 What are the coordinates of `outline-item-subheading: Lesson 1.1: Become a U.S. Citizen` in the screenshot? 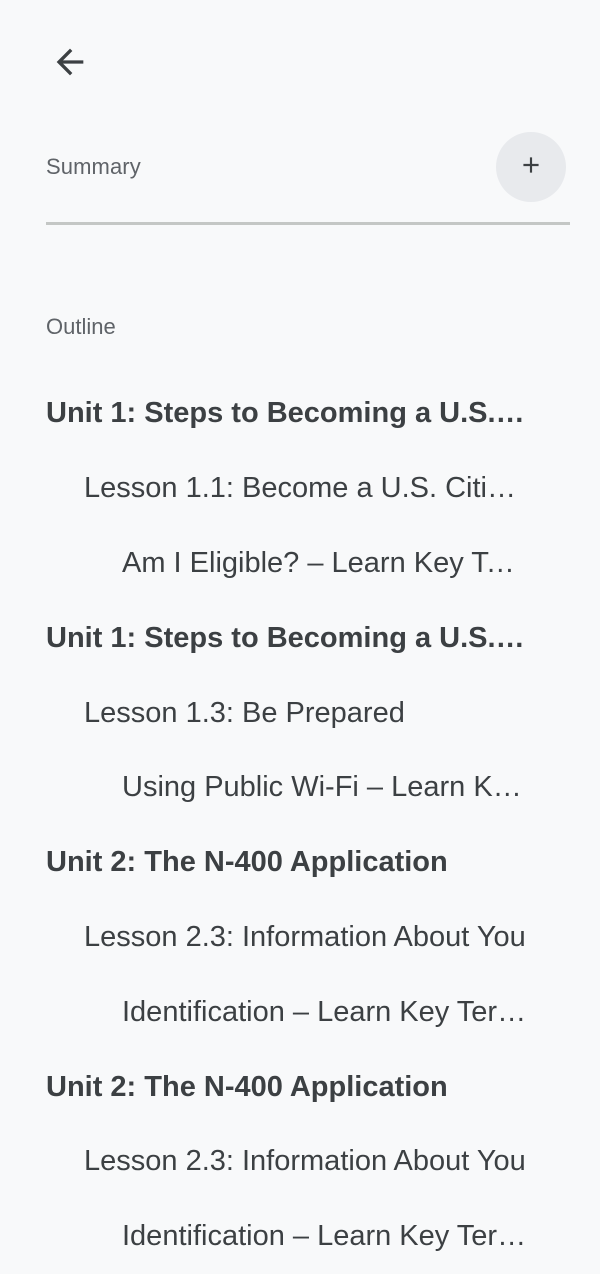 It's located at (300, 488).